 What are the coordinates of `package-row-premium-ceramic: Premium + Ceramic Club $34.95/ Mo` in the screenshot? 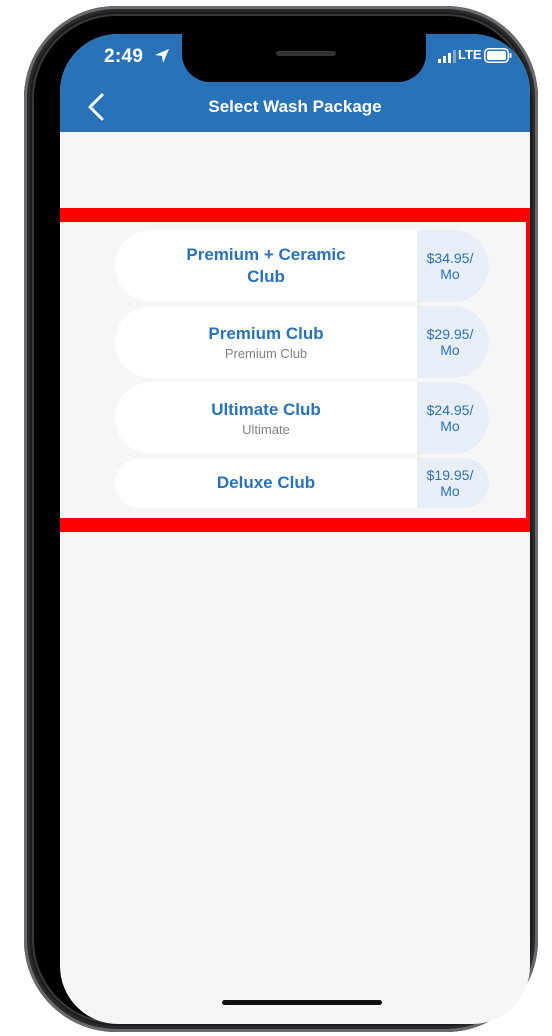 It's located at (302, 266).